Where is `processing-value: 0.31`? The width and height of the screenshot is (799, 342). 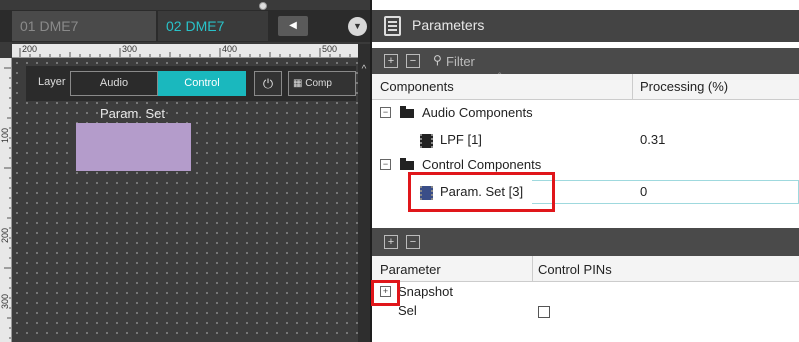 processing-value: 0.31 is located at coordinates (653, 139).